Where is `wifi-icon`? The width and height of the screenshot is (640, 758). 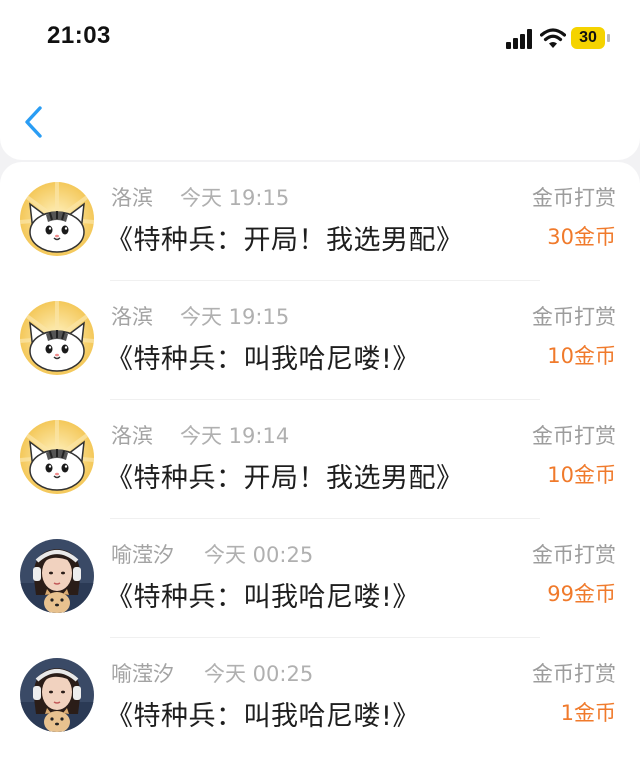 wifi-icon is located at coordinates (553, 38).